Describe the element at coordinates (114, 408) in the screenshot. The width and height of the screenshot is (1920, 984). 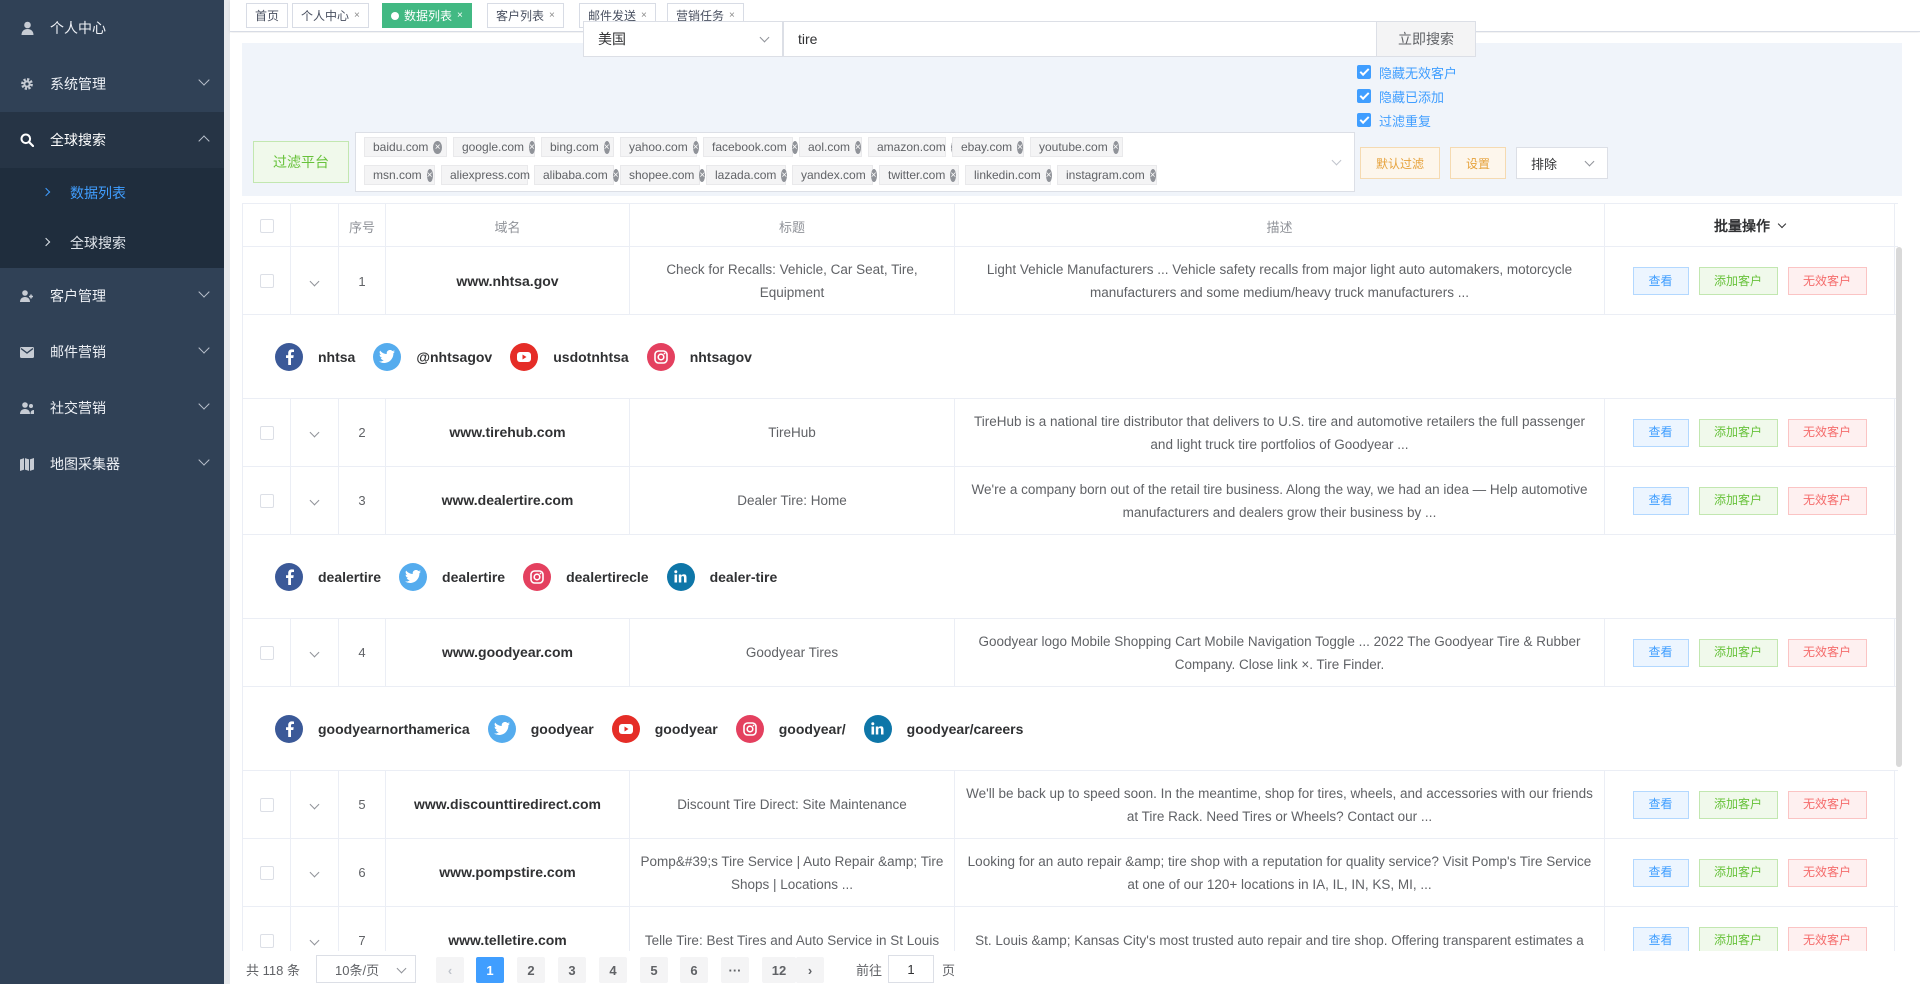
I see `sidebar-item-social-marketing: 社交营销` at that location.